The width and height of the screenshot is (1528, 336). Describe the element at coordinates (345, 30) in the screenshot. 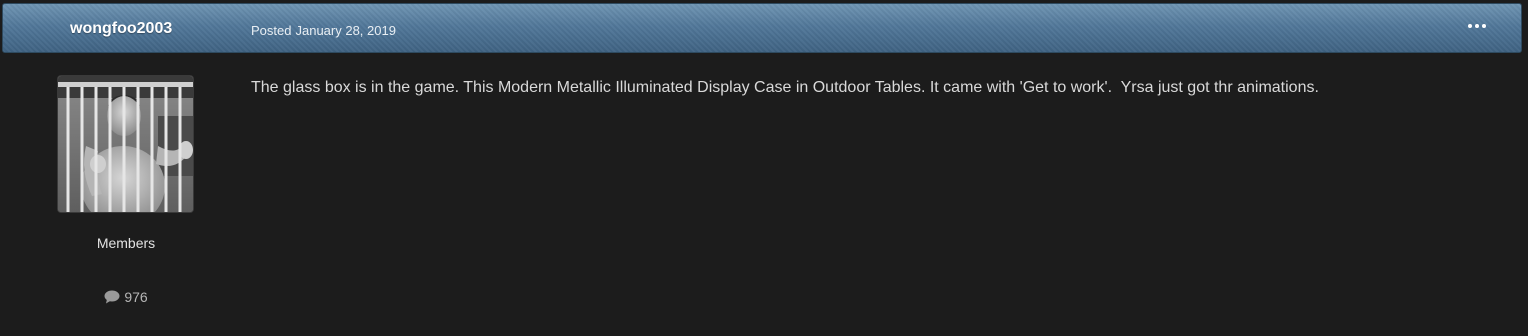

I see `post-date-value: January 28, 2019` at that location.